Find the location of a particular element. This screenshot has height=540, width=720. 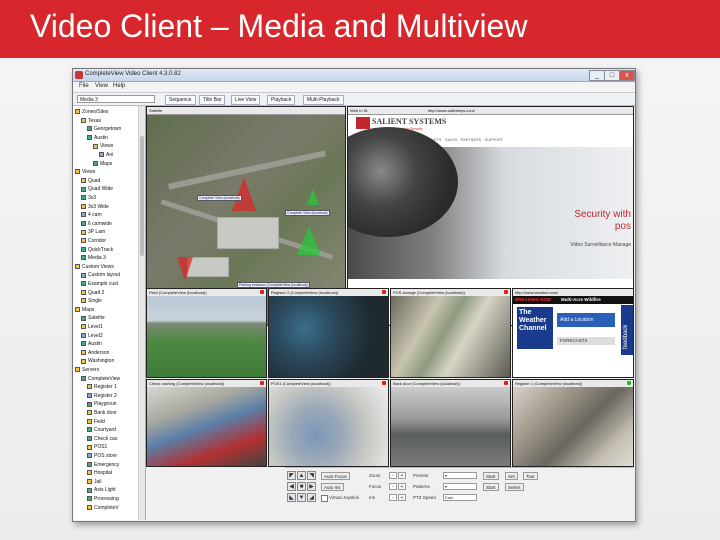

tree-item: Level2 is located at coordinates (92, 336).